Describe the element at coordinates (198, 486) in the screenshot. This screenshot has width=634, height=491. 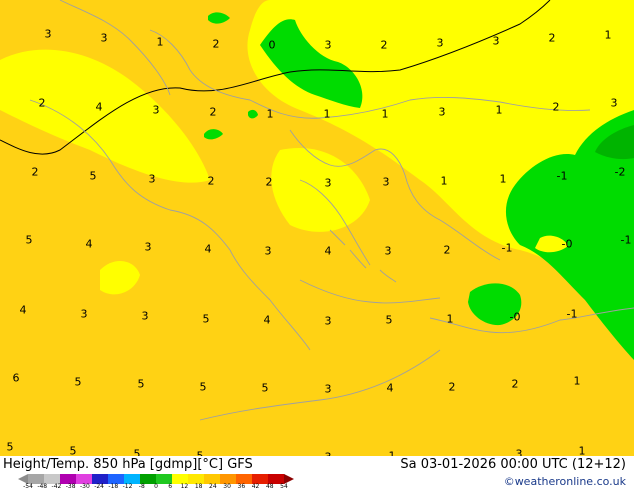
I see `colorbar-tick-label: 18` at that location.